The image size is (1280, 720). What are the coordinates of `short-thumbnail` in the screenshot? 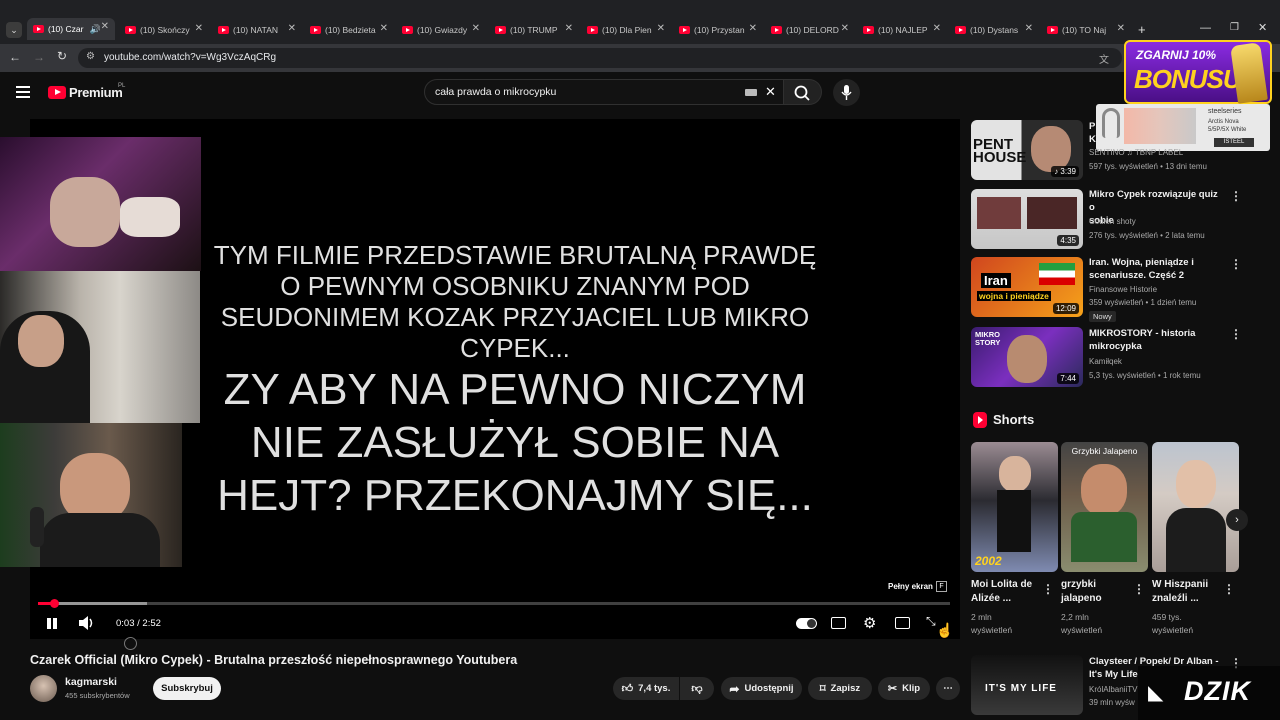 It's located at (1195, 507).